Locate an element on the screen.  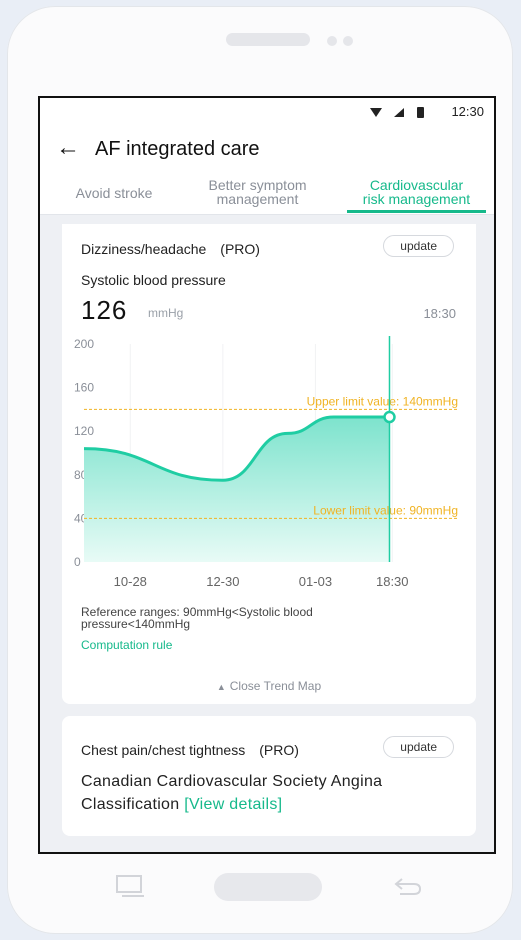
speaker-grille is located at coordinates (268, 39).